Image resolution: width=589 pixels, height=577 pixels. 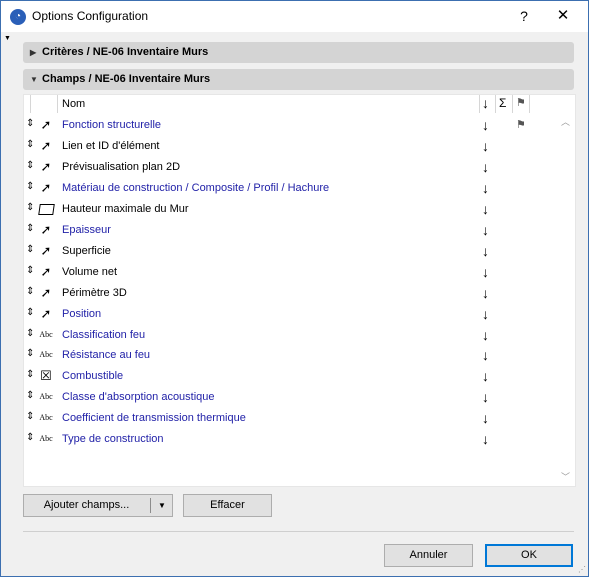 What do you see at coordinates (104, 334) in the screenshot?
I see `field-name: Classification feu` at bounding box center [104, 334].